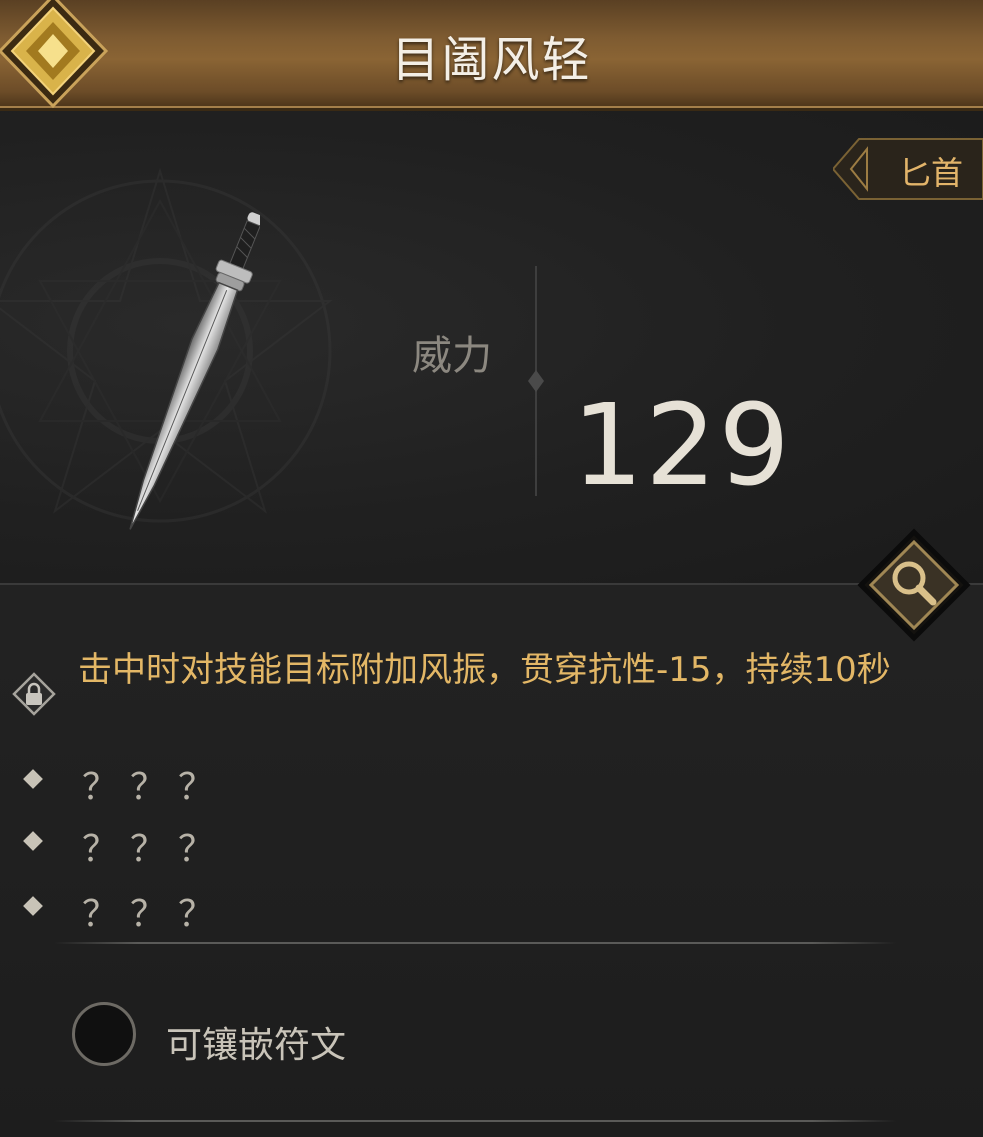 Image resolution: width=983 pixels, height=1137 pixels. I want to click on rune-slot, so click(104, 1034).